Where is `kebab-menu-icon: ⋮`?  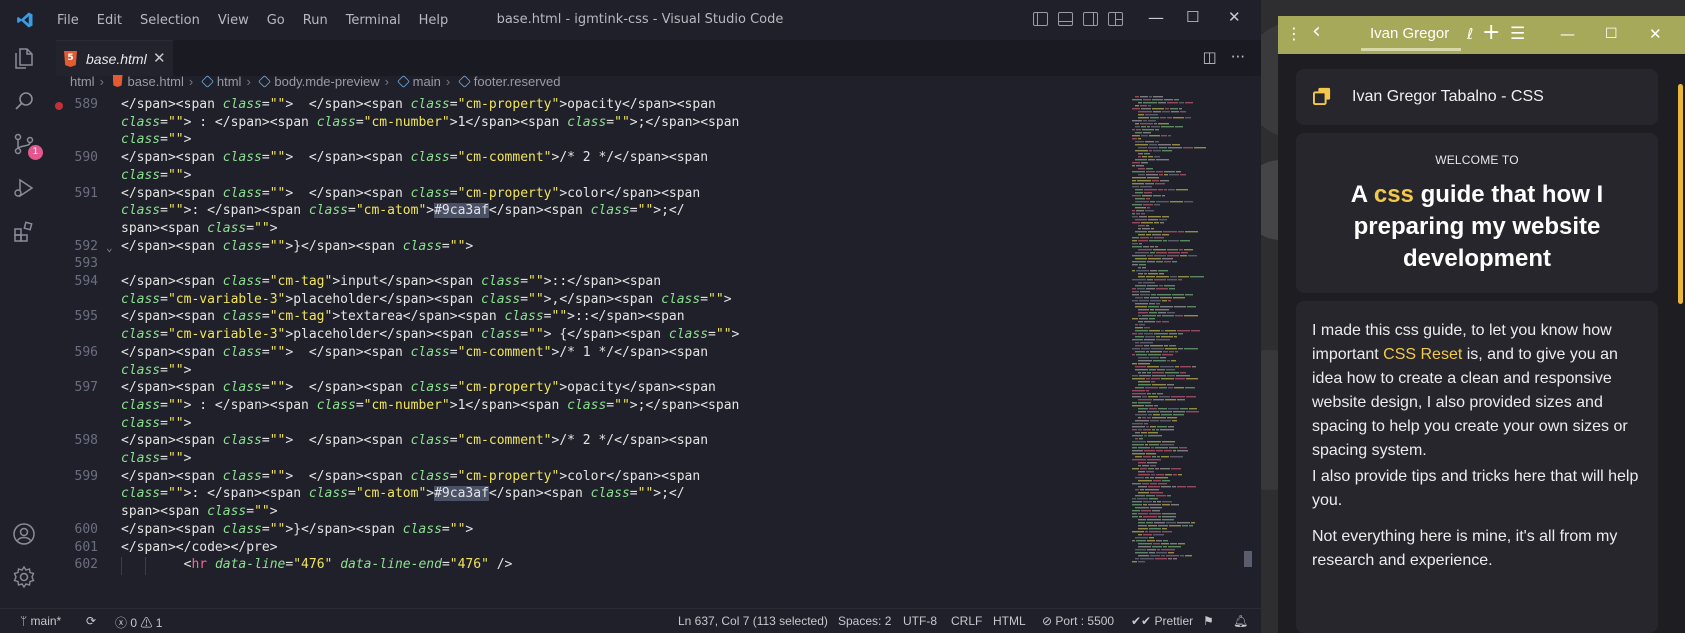
kebab-menu-icon: ⋮ is located at coordinates (1294, 33).